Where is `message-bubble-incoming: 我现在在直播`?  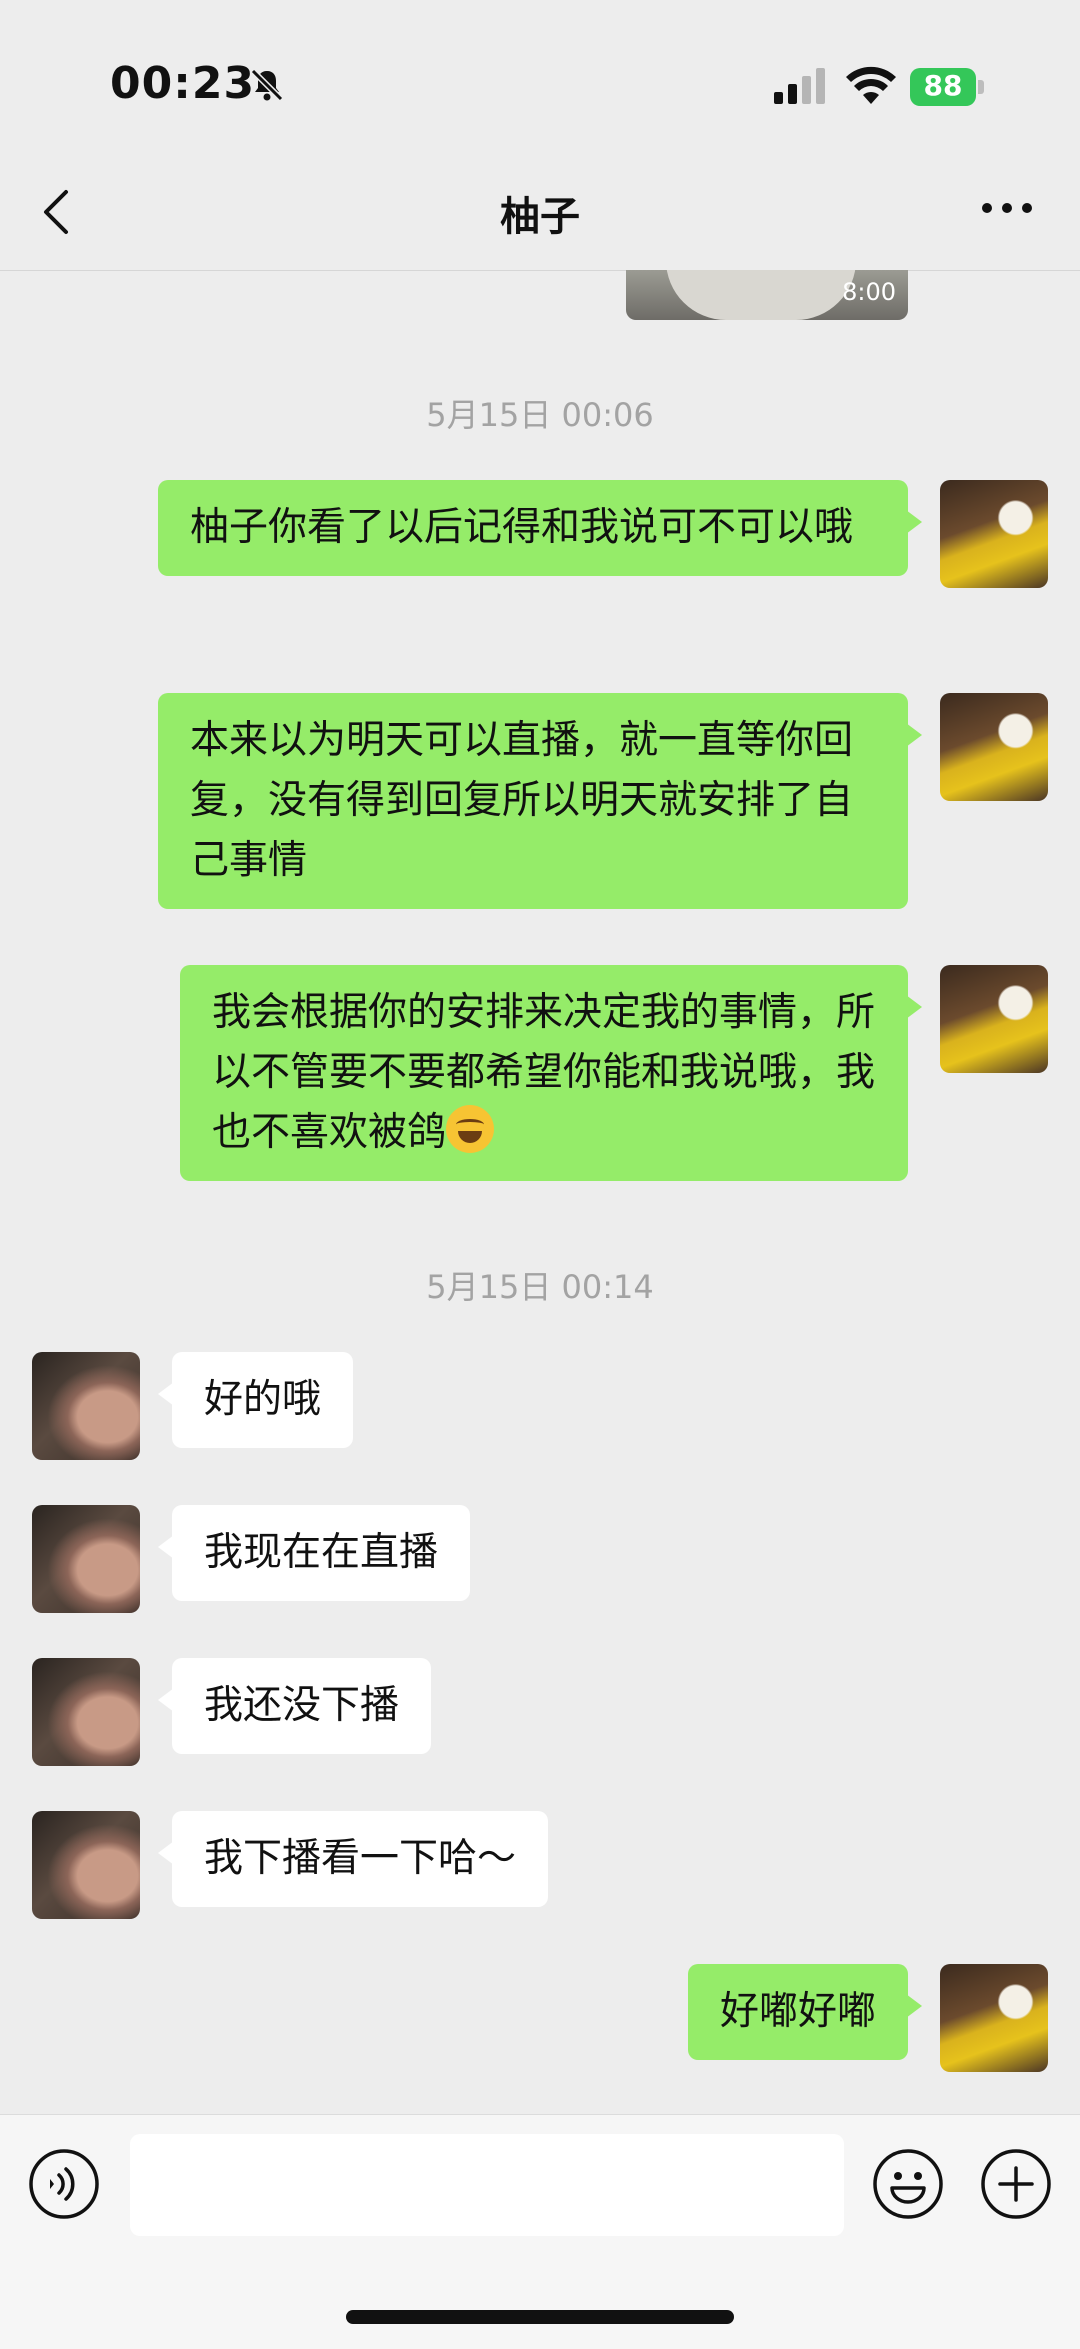 message-bubble-incoming: 我现在在直播 is located at coordinates (314, 1553).